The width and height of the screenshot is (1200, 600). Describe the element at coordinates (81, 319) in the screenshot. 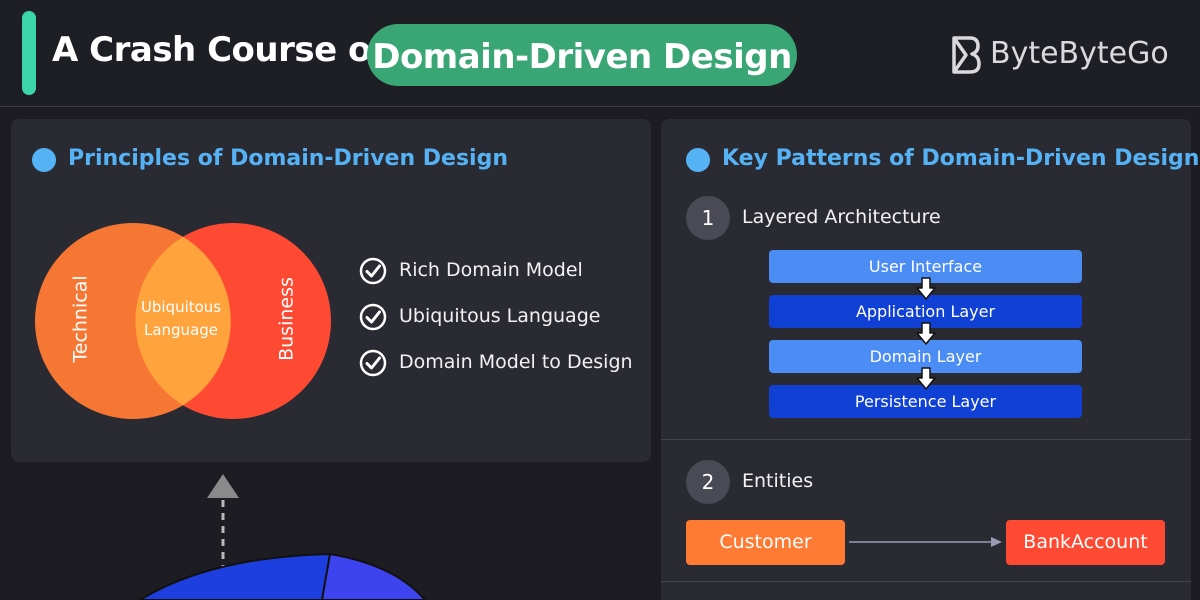

I see `venn-left-label: Technical` at that location.